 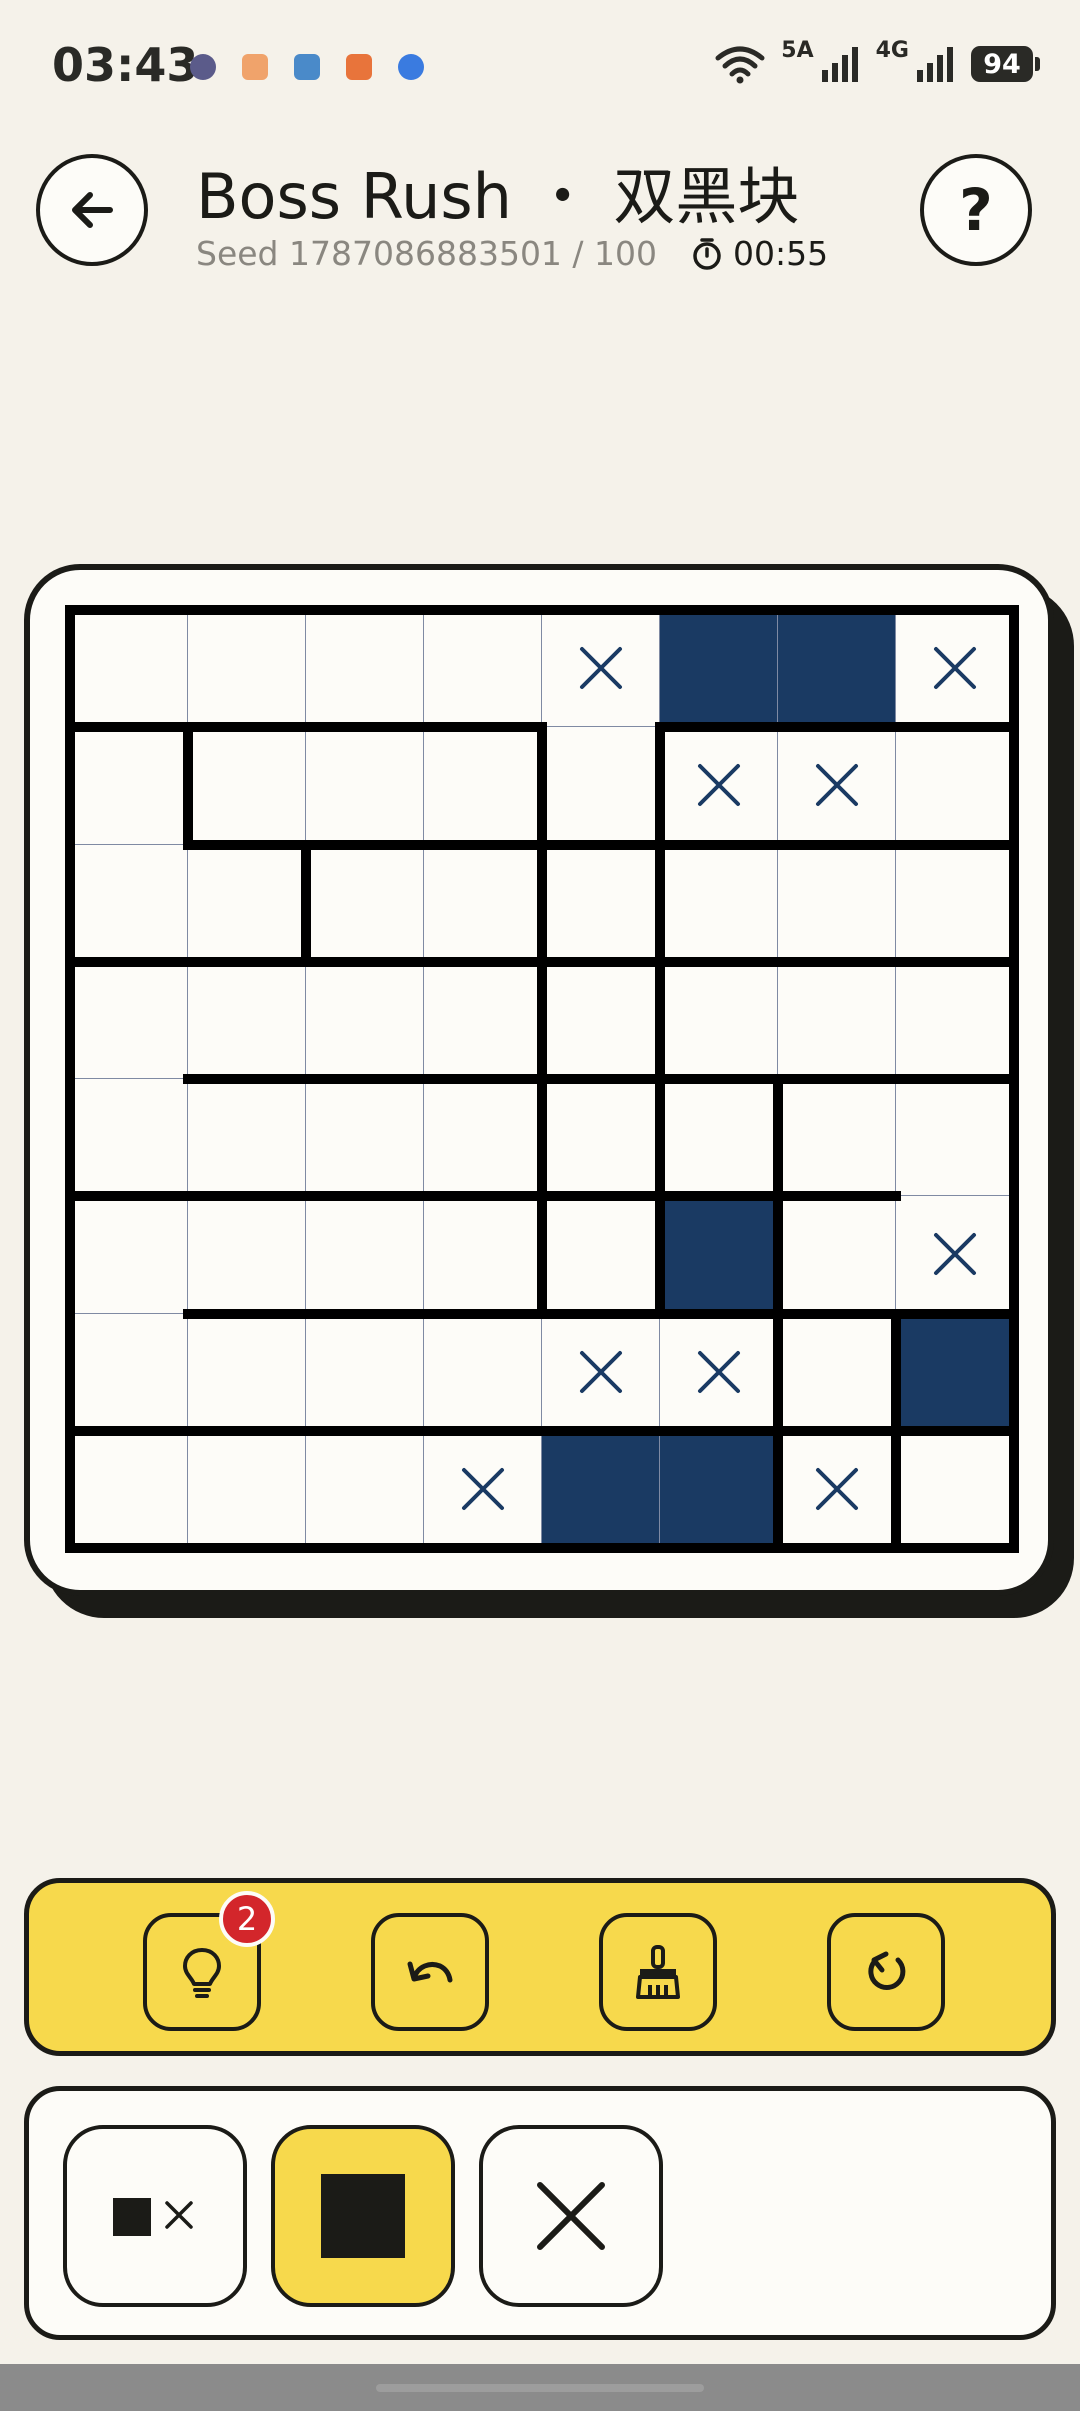 What do you see at coordinates (759, 253) in the screenshot?
I see `timer: 00:55` at bounding box center [759, 253].